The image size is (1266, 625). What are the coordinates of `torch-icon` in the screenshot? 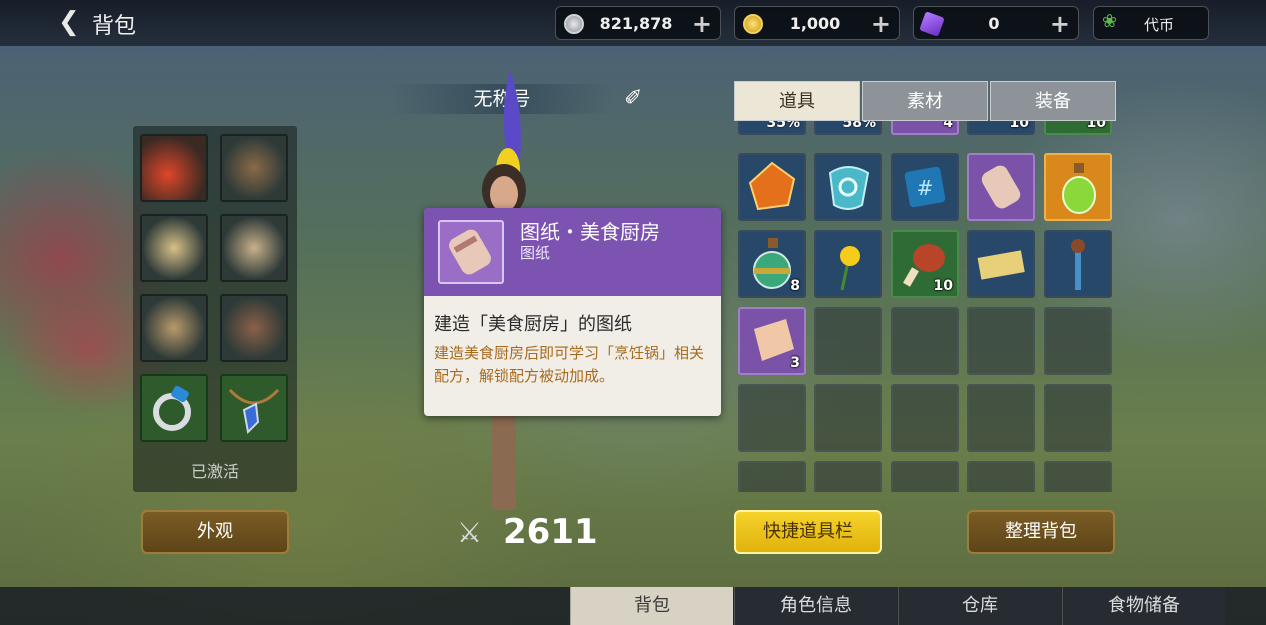 It's located at (1078, 264).